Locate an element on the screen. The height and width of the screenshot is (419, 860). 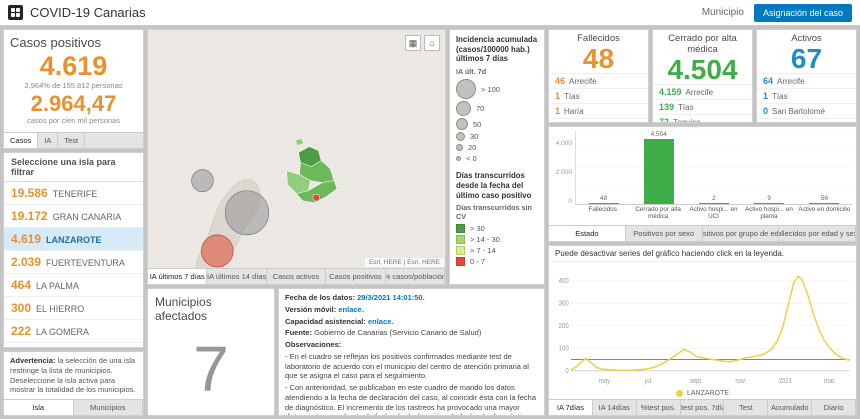
tab-casos-poblacion: % casos/población is located at coordinates (415, 276).